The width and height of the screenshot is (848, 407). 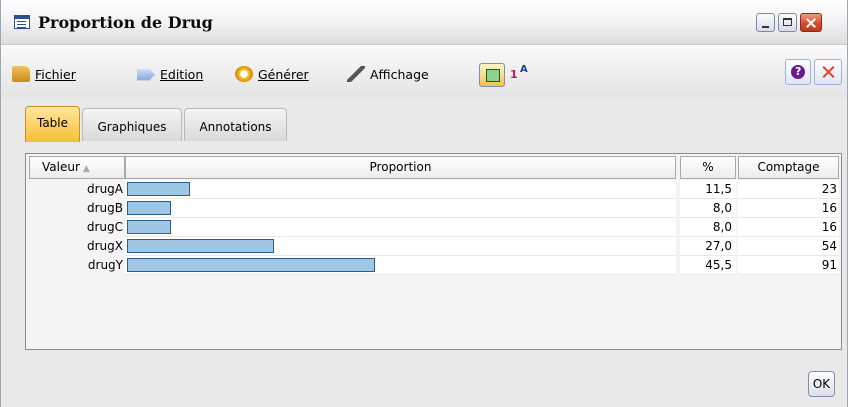 I want to click on minimize-button, so click(x=765, y=22).